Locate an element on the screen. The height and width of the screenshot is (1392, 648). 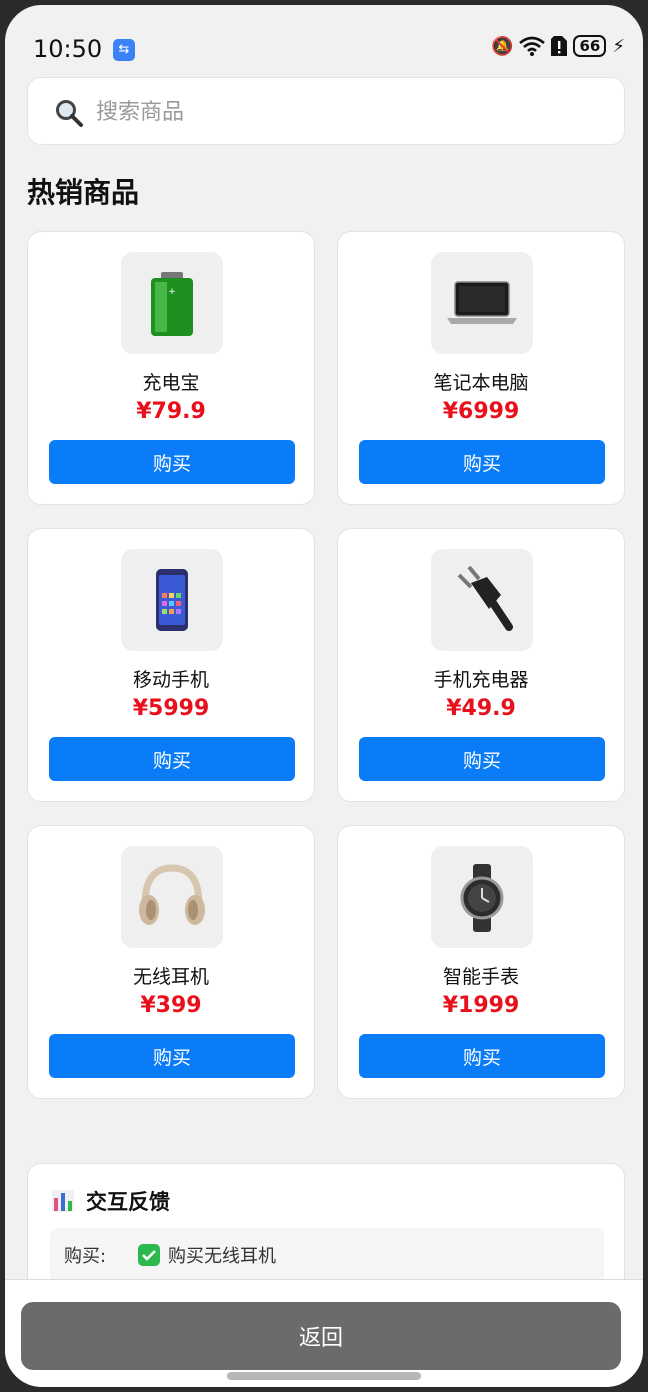
laptop-icon is located at coordinates (482, 302).